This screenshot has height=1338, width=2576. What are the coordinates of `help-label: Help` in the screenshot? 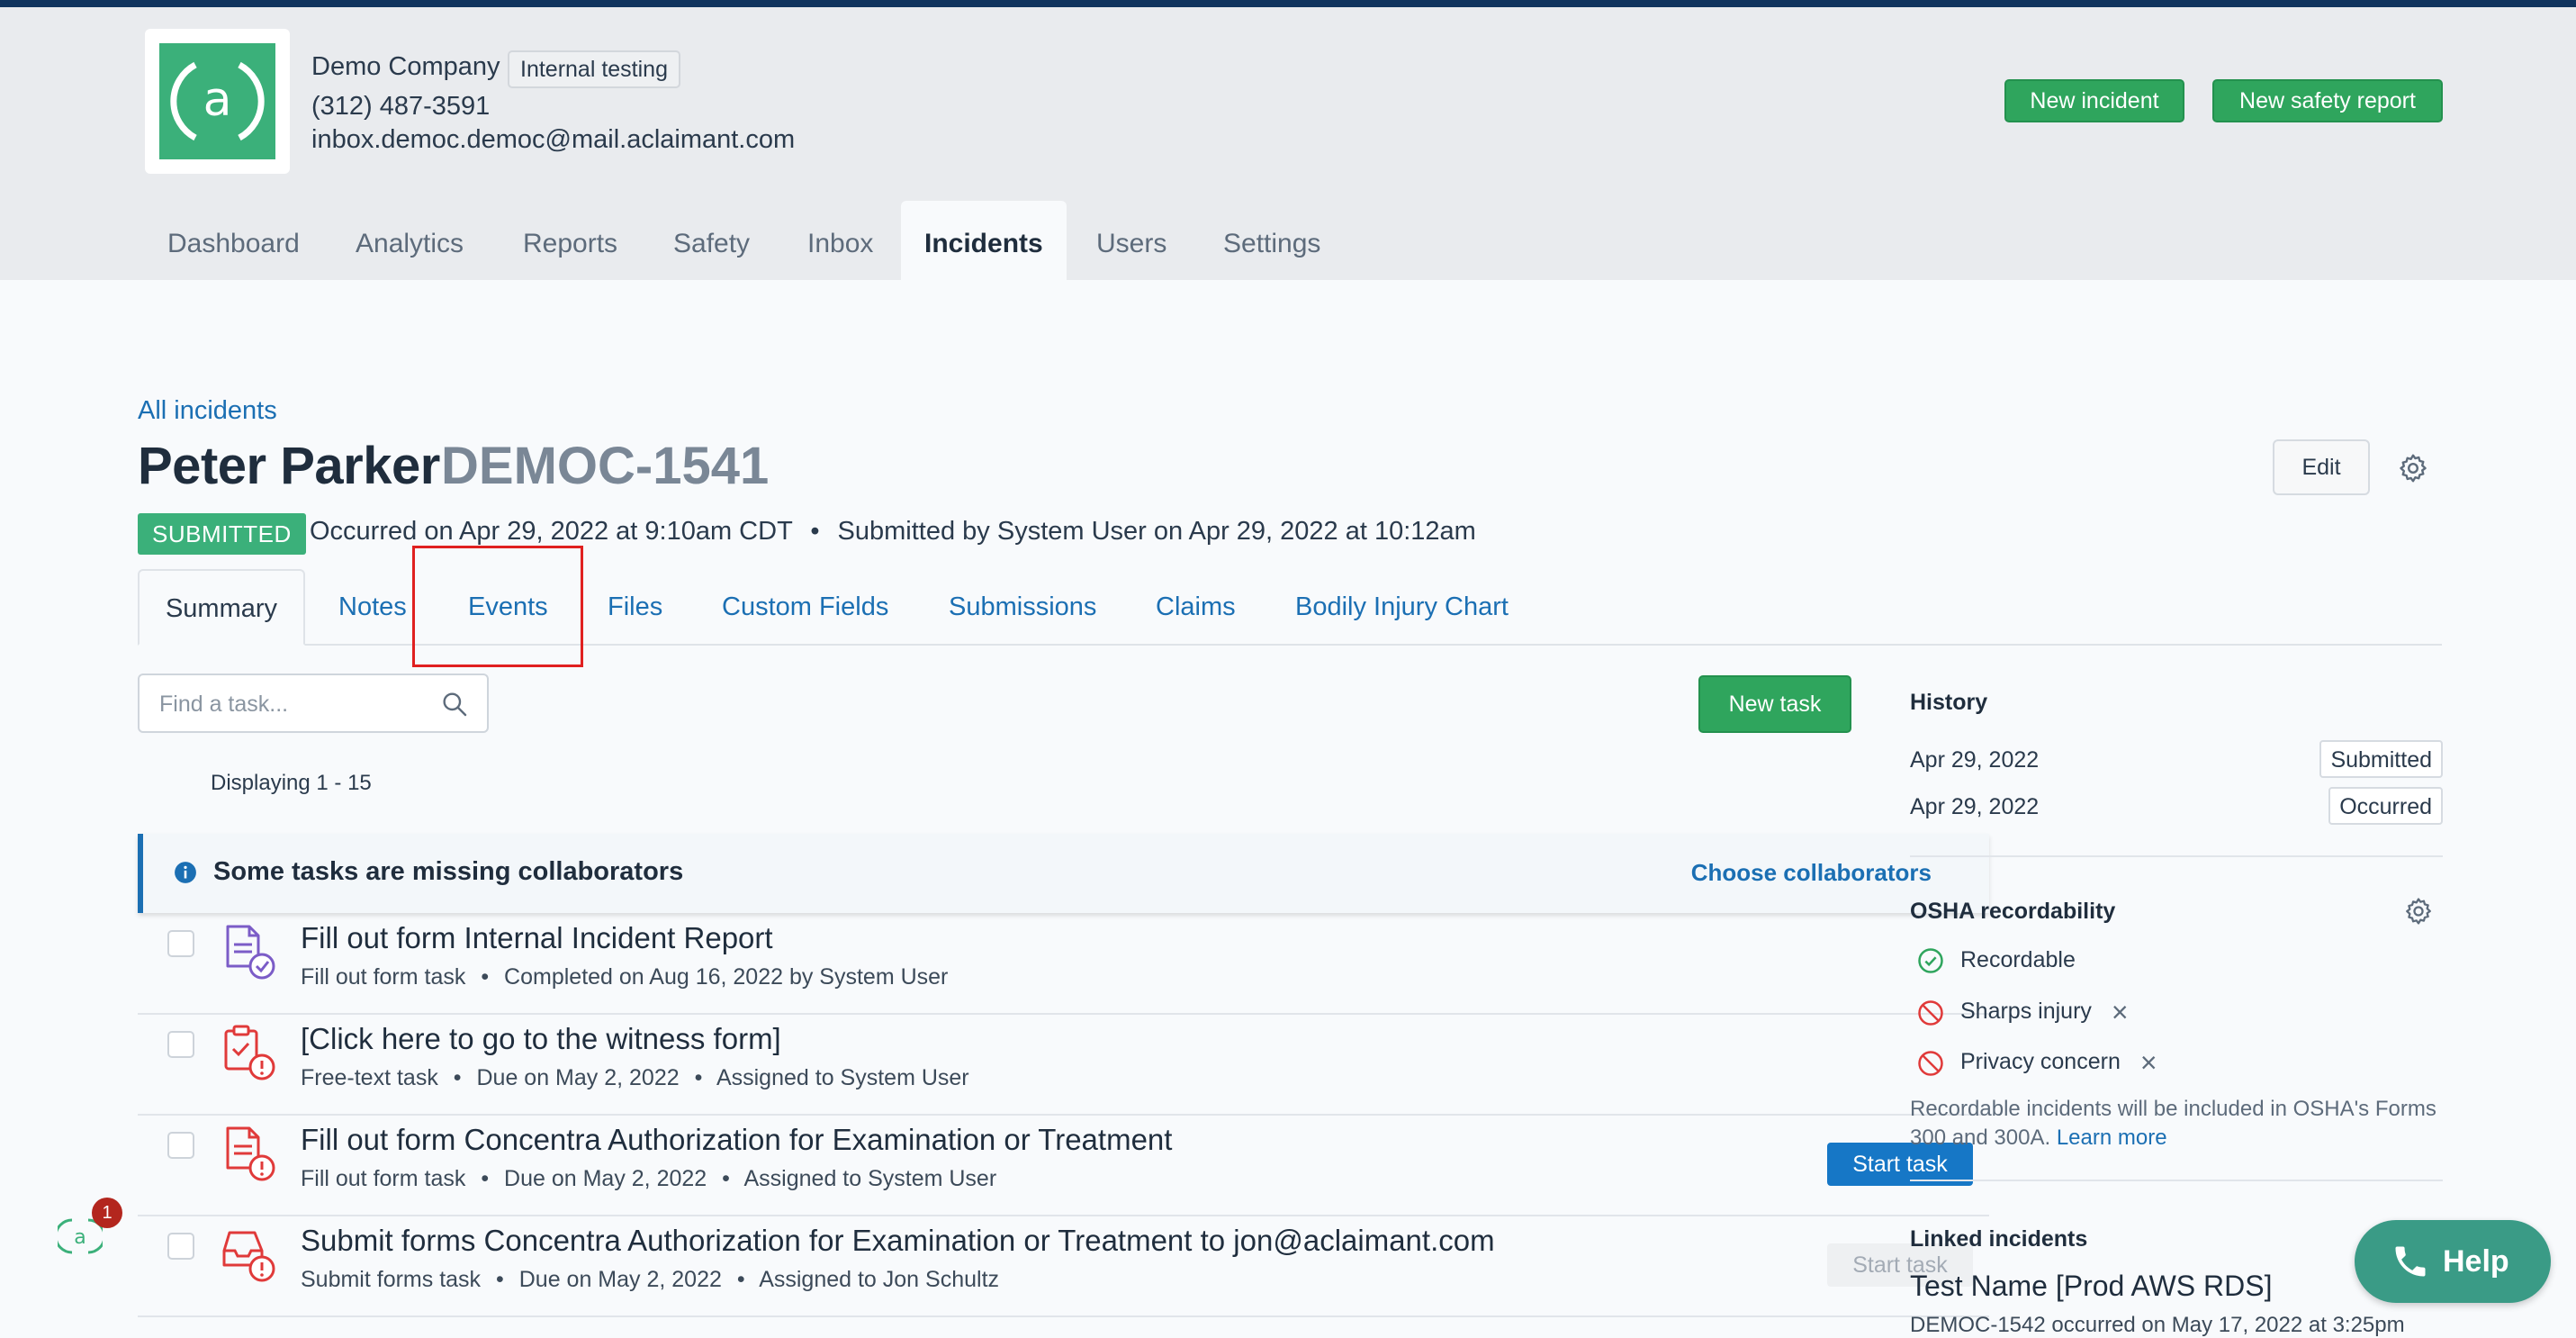 It's located at (2476, 1261).